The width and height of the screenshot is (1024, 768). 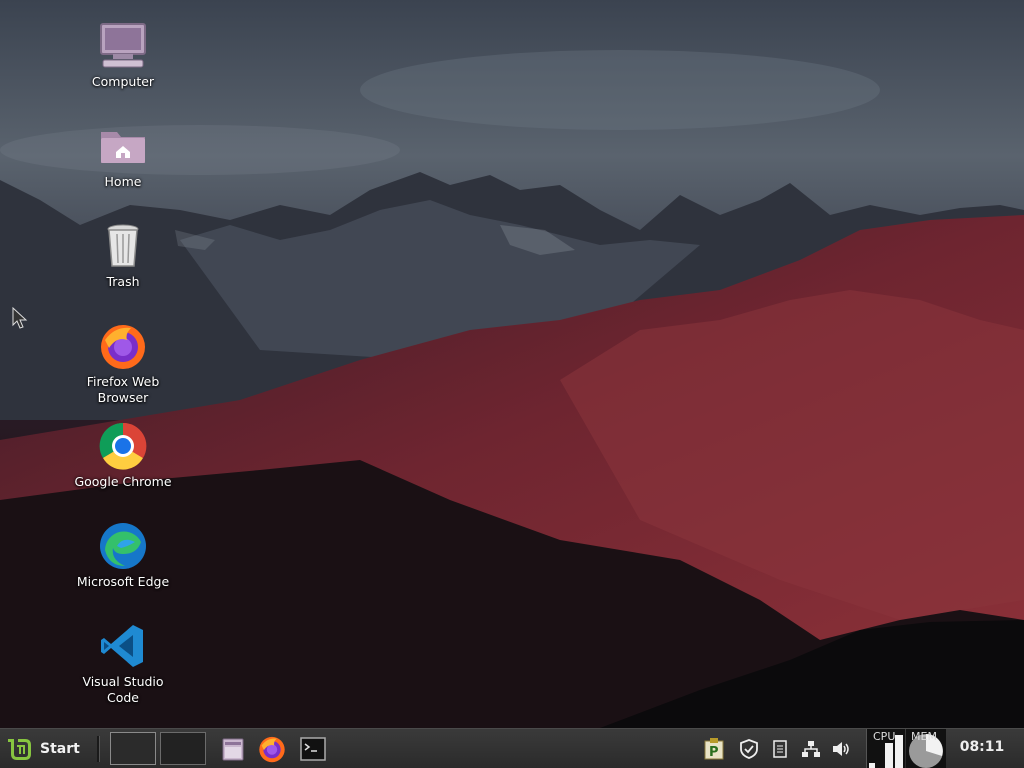 I want to click on edge-icon, so click(x=123, y=546).